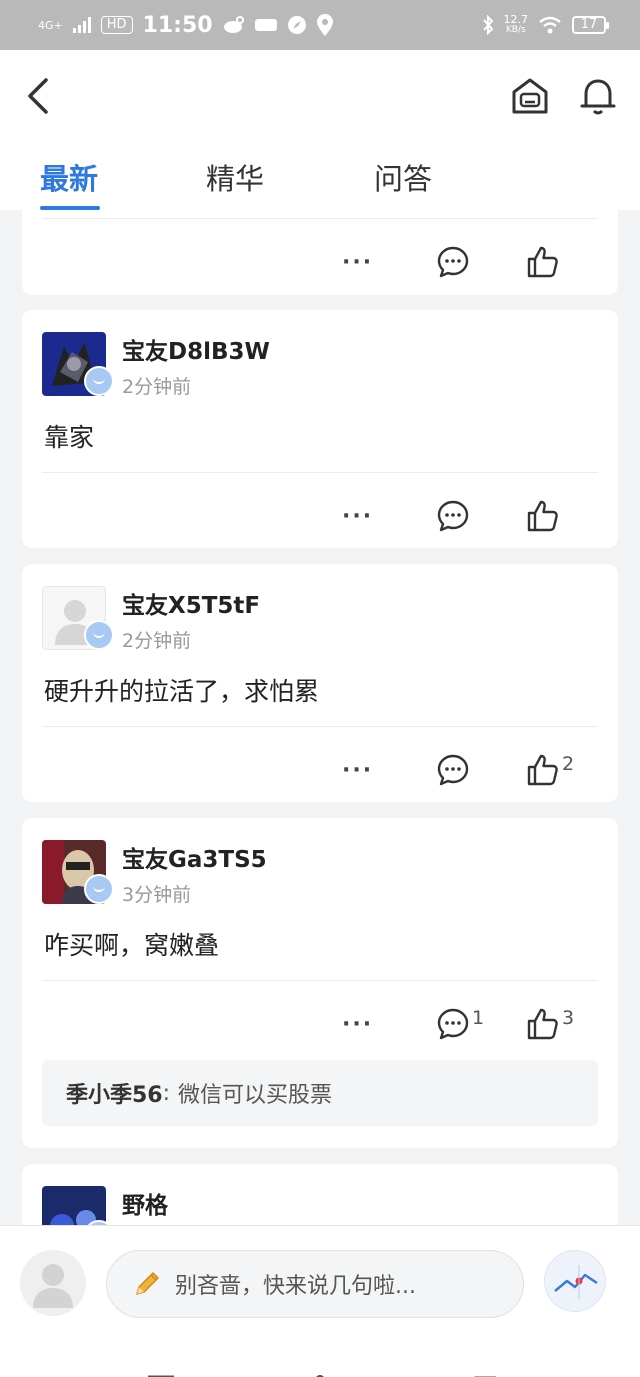  Describe the element at coordinates (69, 177) in the screenshot. I see `tab-latest: 最新` at that location.